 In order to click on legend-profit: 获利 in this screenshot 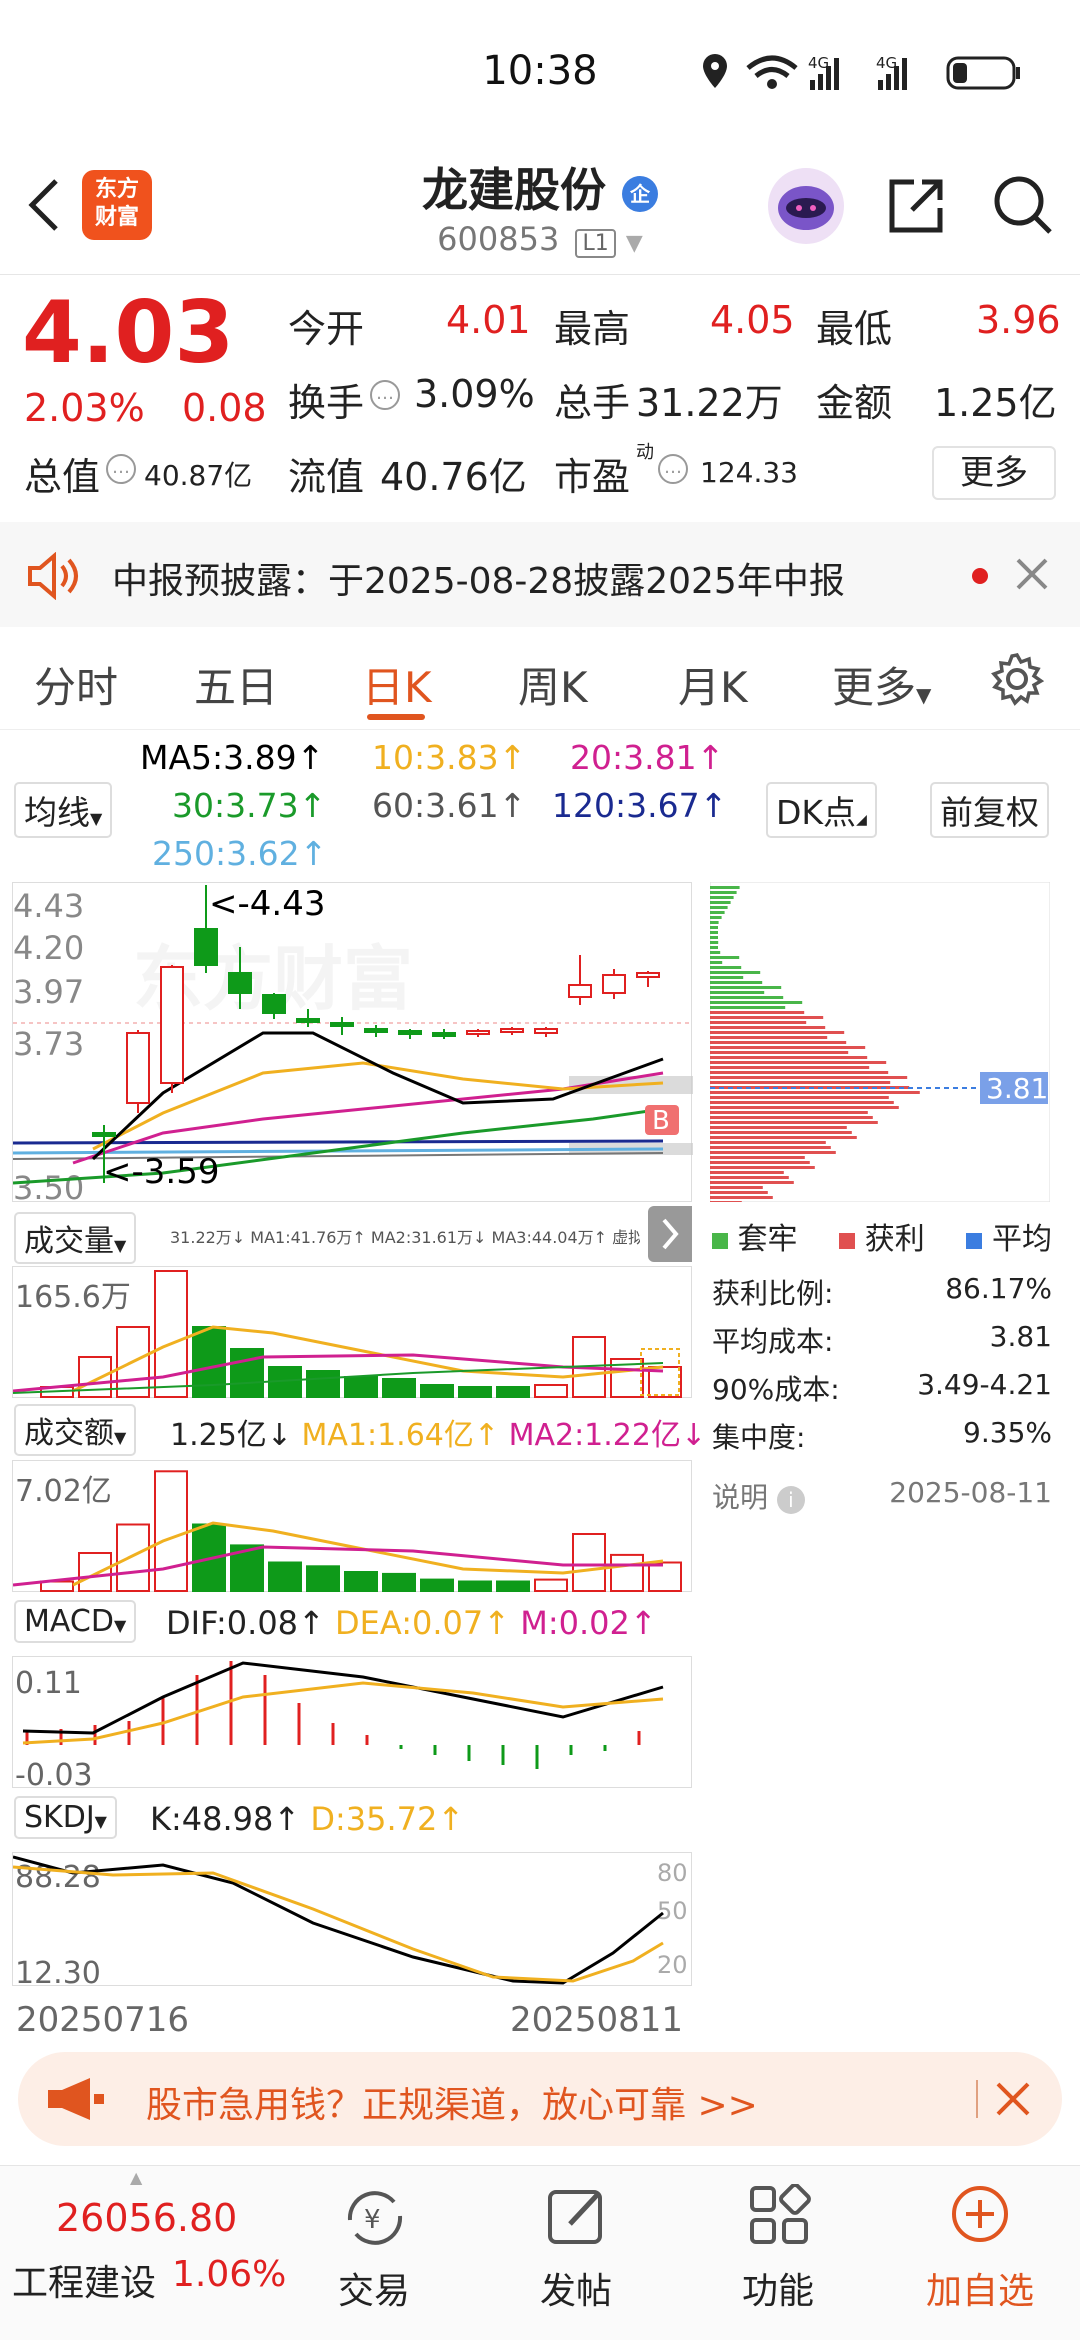, I will do `click(882, 1236)`.